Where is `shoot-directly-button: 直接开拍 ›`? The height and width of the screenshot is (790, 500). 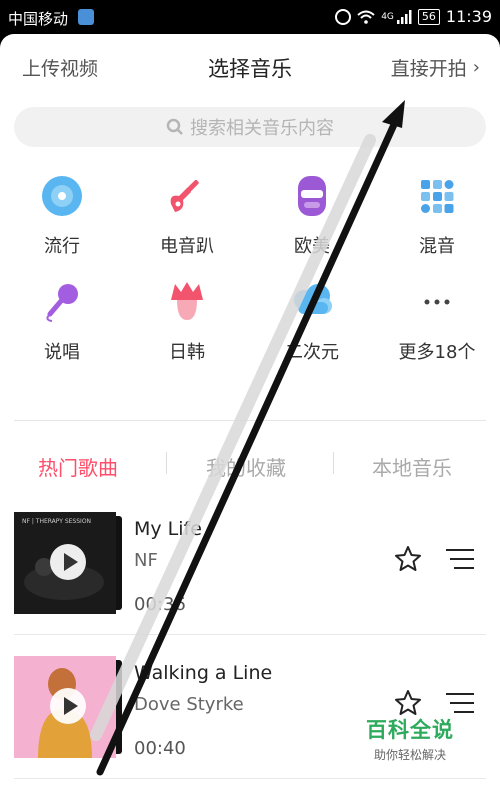
shoot-directly-button: 直接开拍 › is located at coordinates (435, 67).